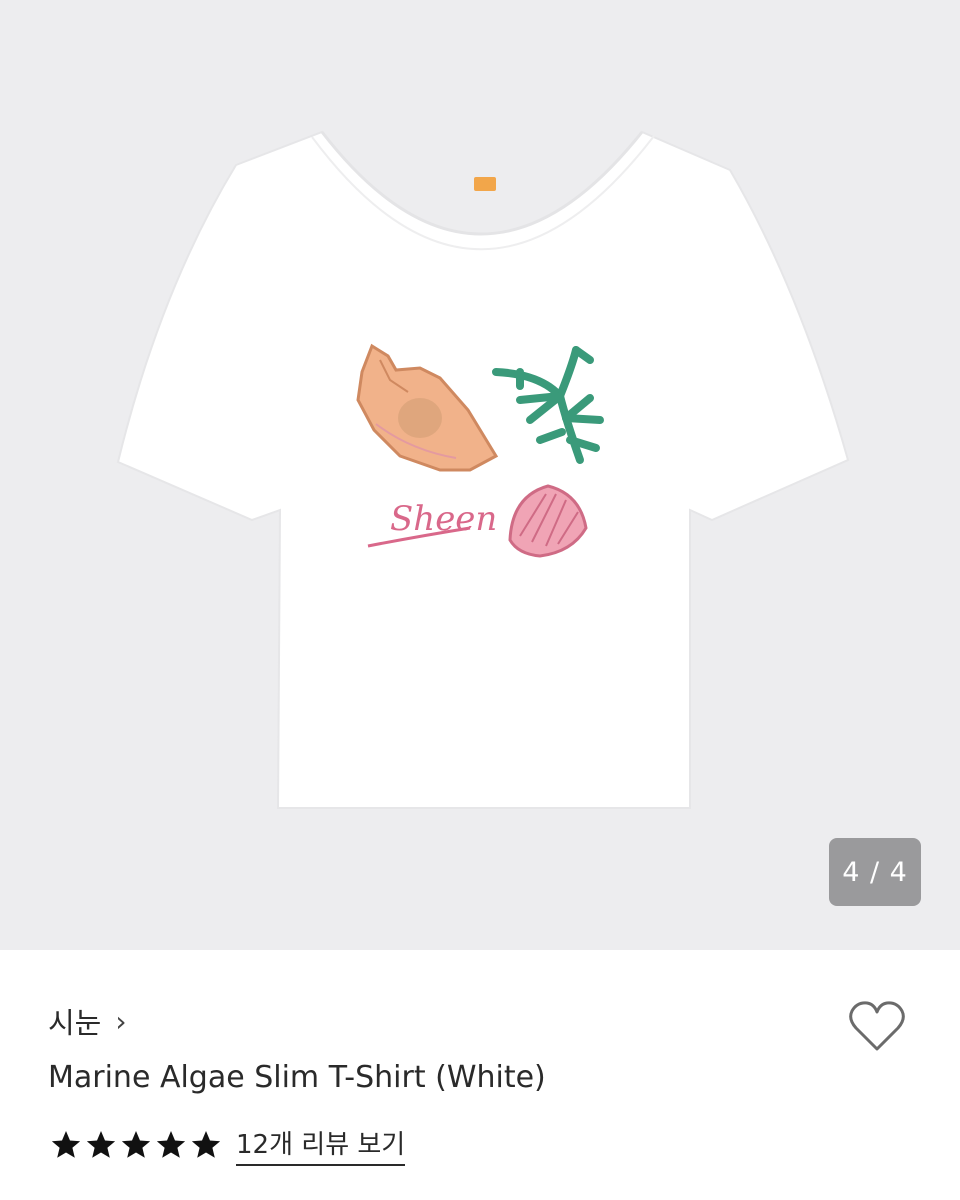 Image resolution: width=960 pixels, height=1200 pixels. I want to click on image-page-counter: 4 / 4, so click(875, 872).